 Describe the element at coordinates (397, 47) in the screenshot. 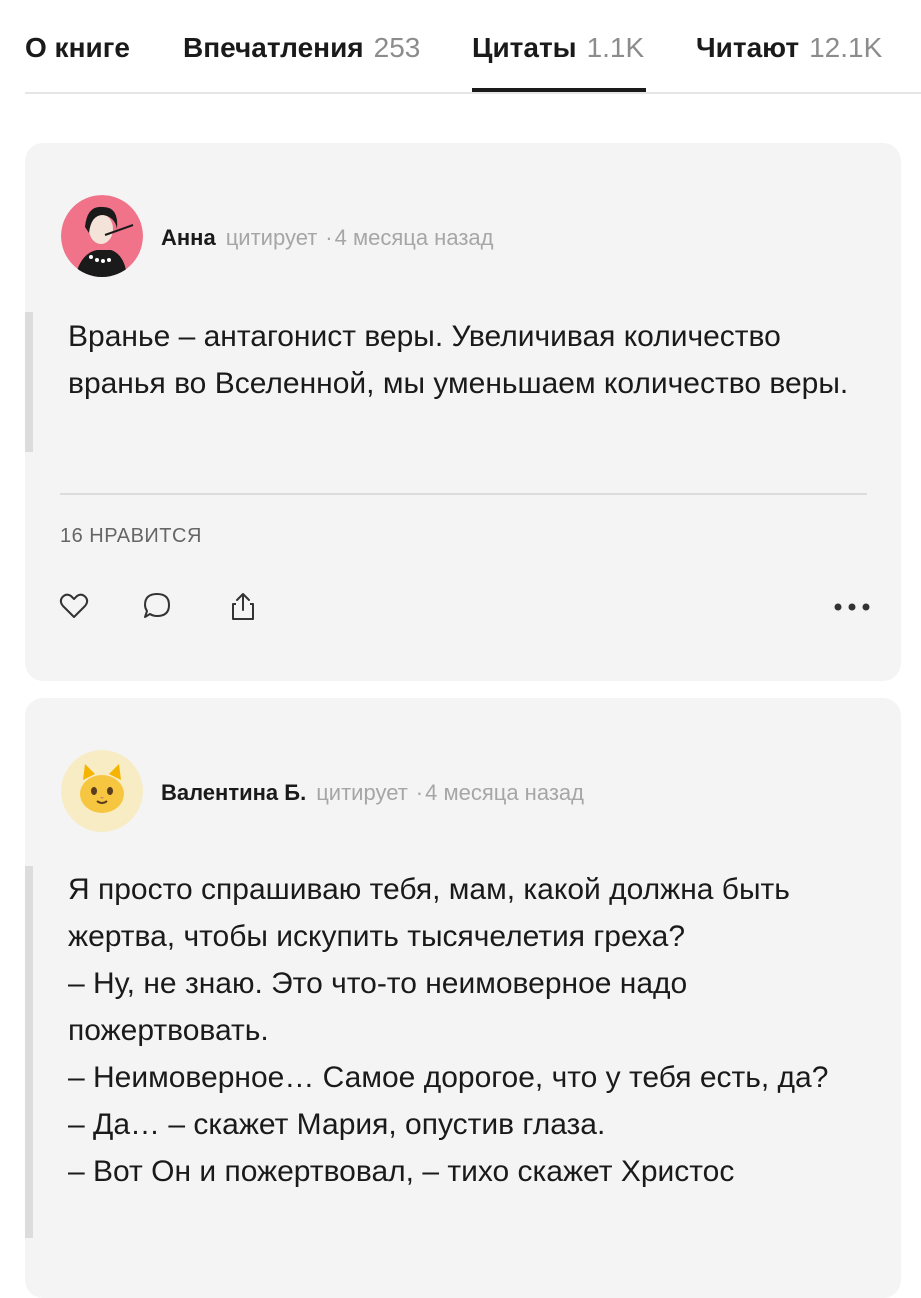

I see `tab-count: 253` at that location.